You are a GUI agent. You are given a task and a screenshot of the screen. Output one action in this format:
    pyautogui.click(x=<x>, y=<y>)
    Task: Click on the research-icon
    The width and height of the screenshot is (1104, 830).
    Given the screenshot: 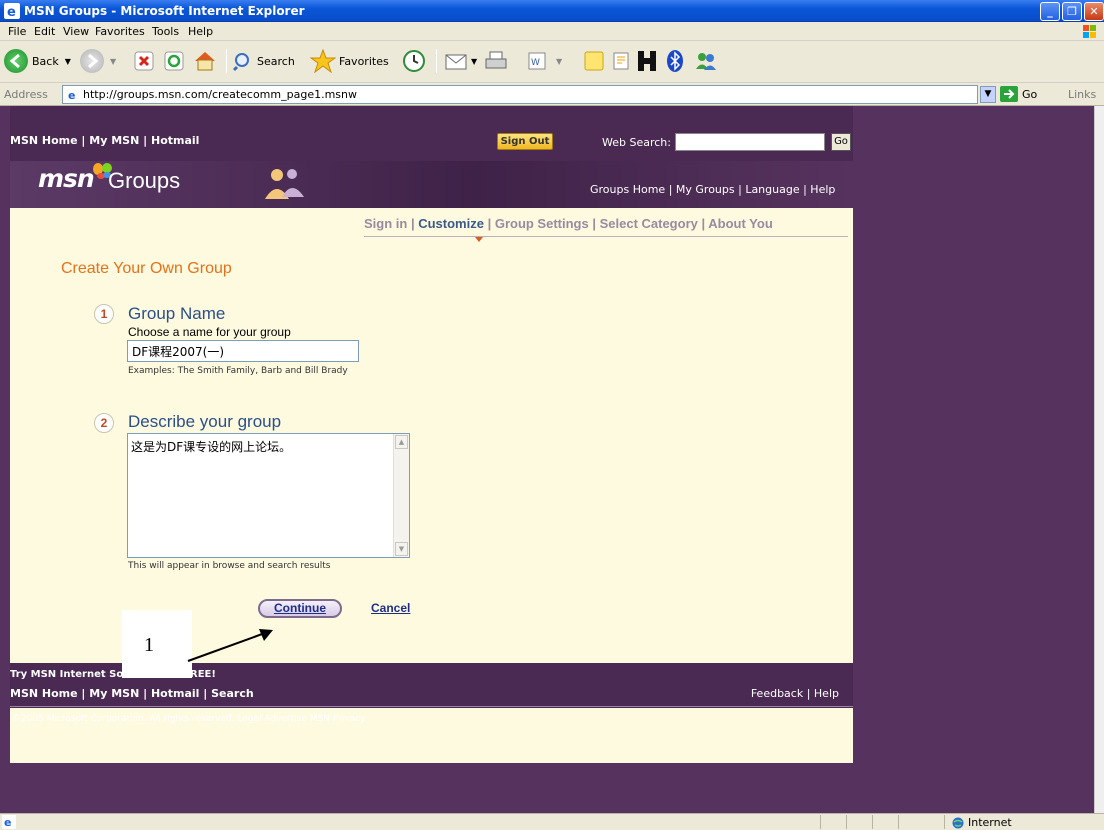 What is the action you would take?
    pyautogui.click(x=621, y=61)
    